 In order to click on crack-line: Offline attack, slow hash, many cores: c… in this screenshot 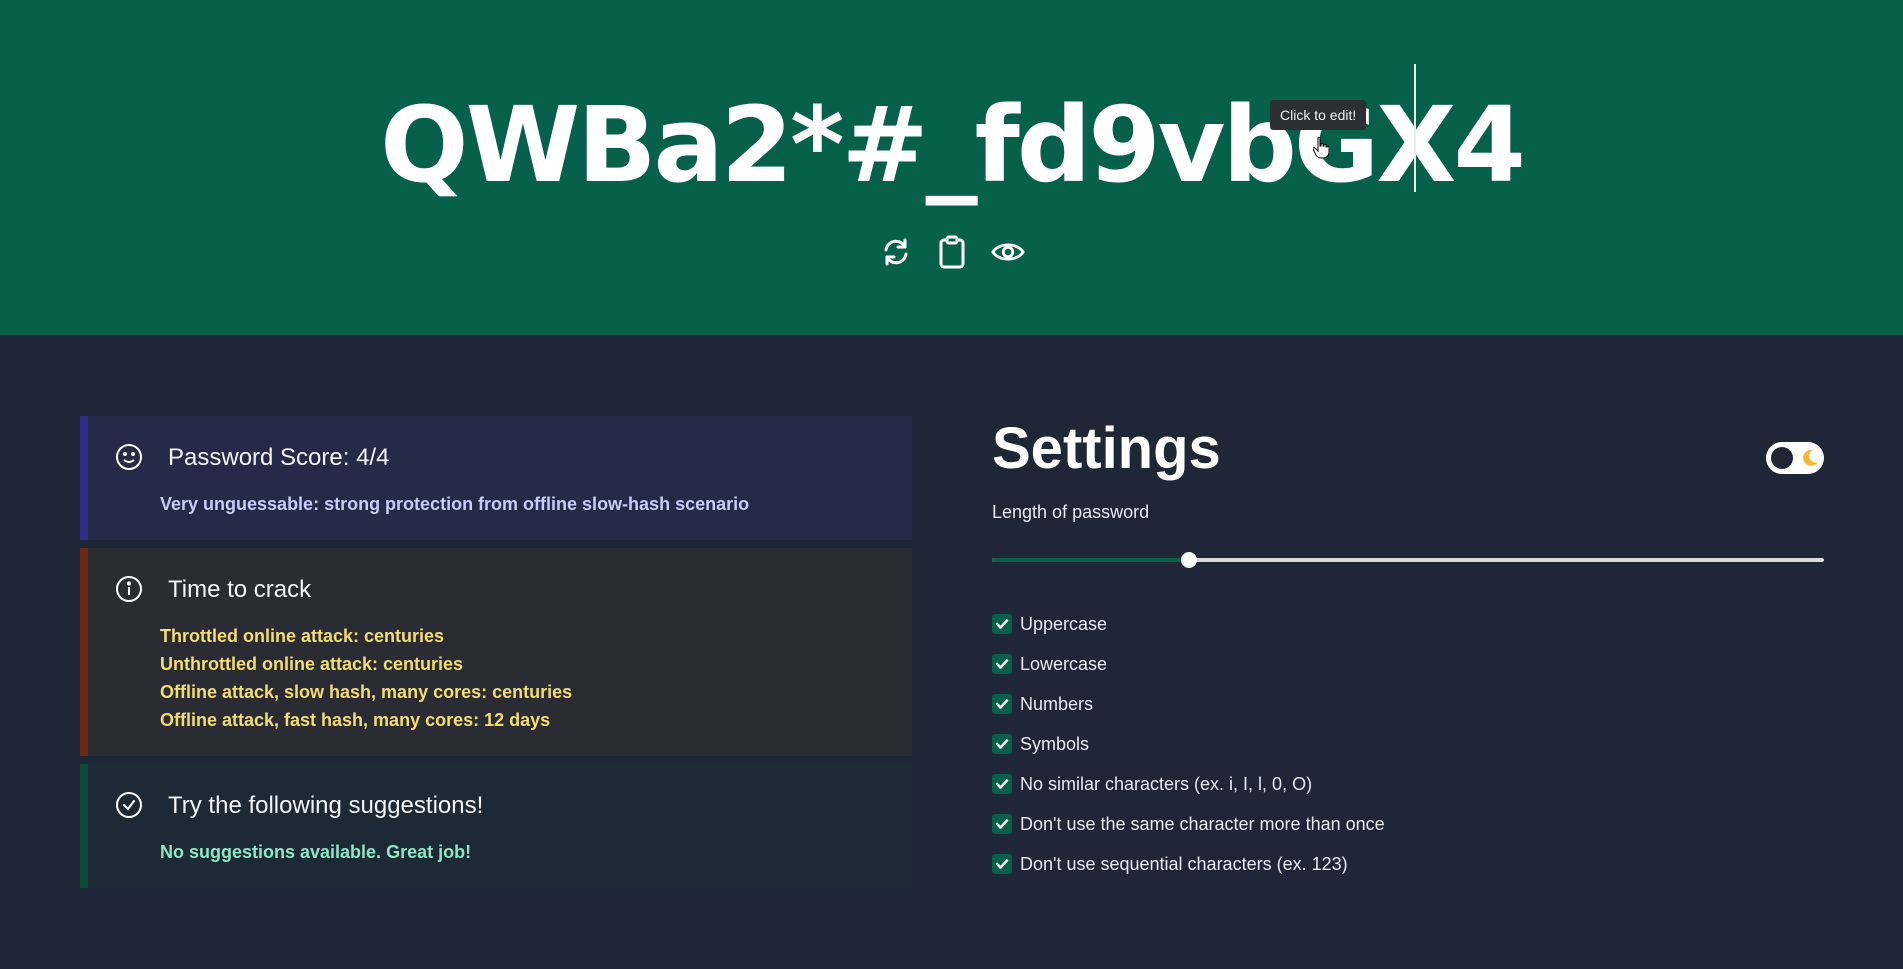, I will do `click(366, 692)`.